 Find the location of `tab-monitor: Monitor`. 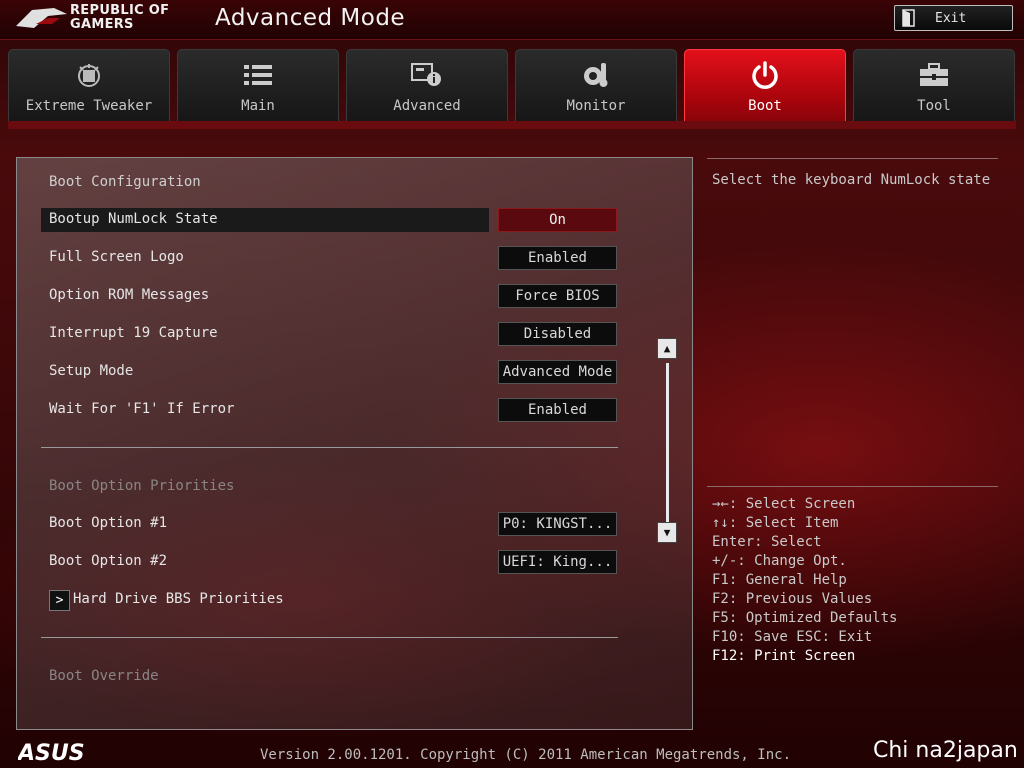

tab-monitor: Monitor is located at coordinates (596, 86).